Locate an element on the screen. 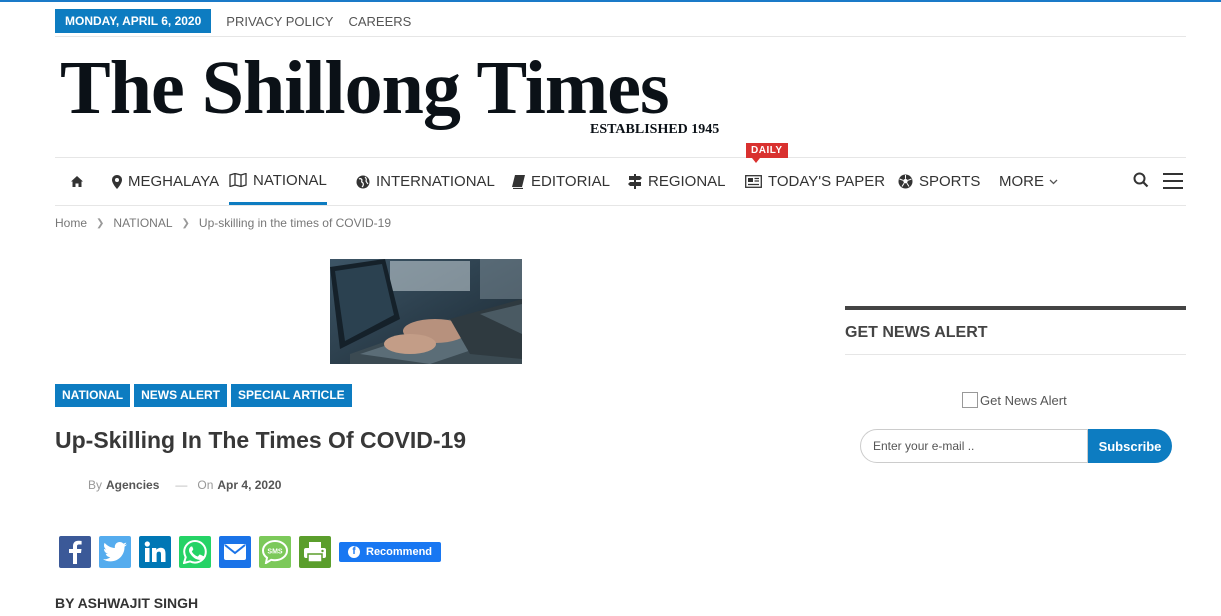 This screenshot has height=616, width=1221. privacy-policy-link: PRIVACY POLICY is located at coordinates (279, 21).